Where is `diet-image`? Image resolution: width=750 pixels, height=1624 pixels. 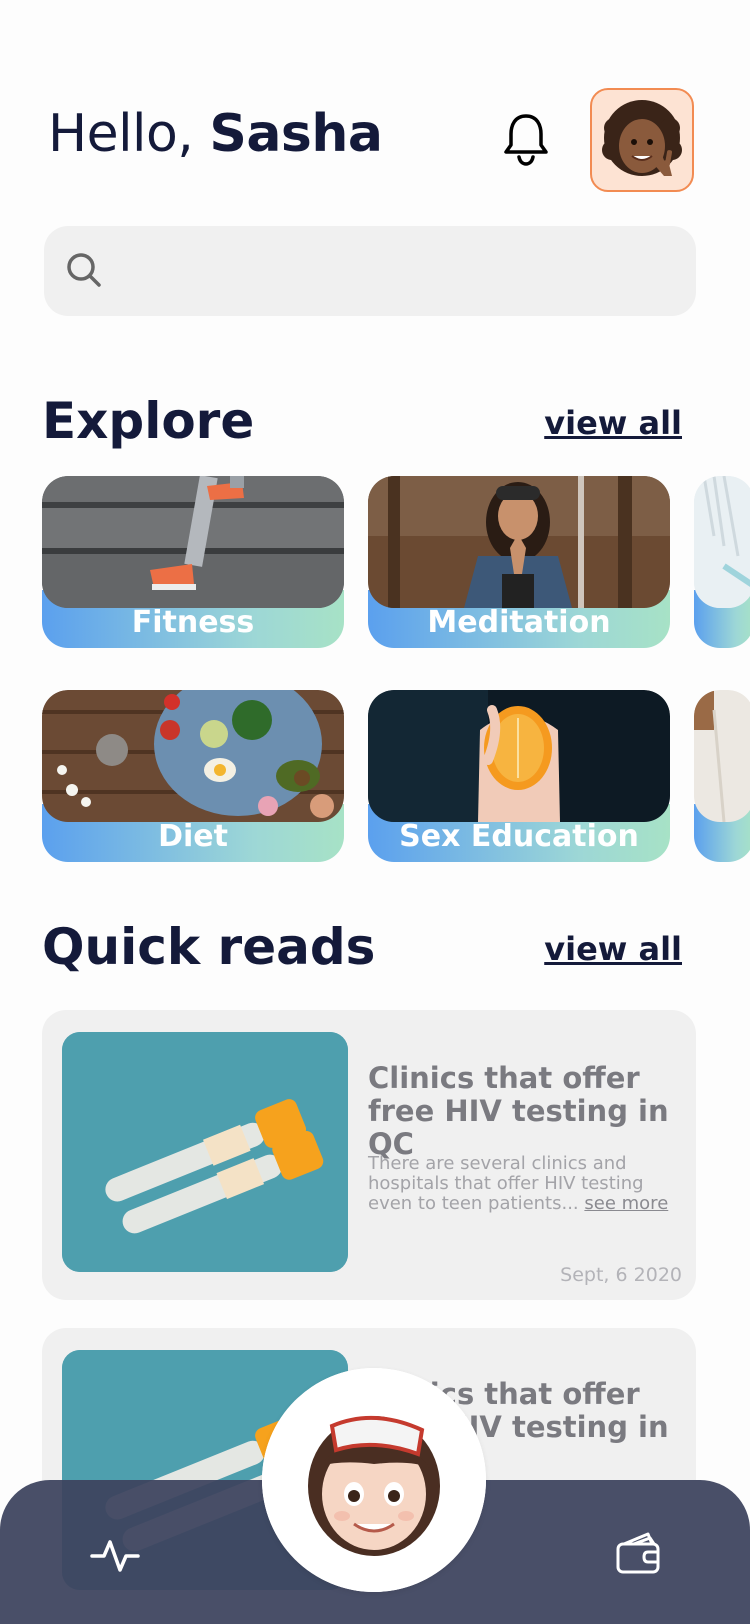 diet-image is located at coordinates (193, 756).